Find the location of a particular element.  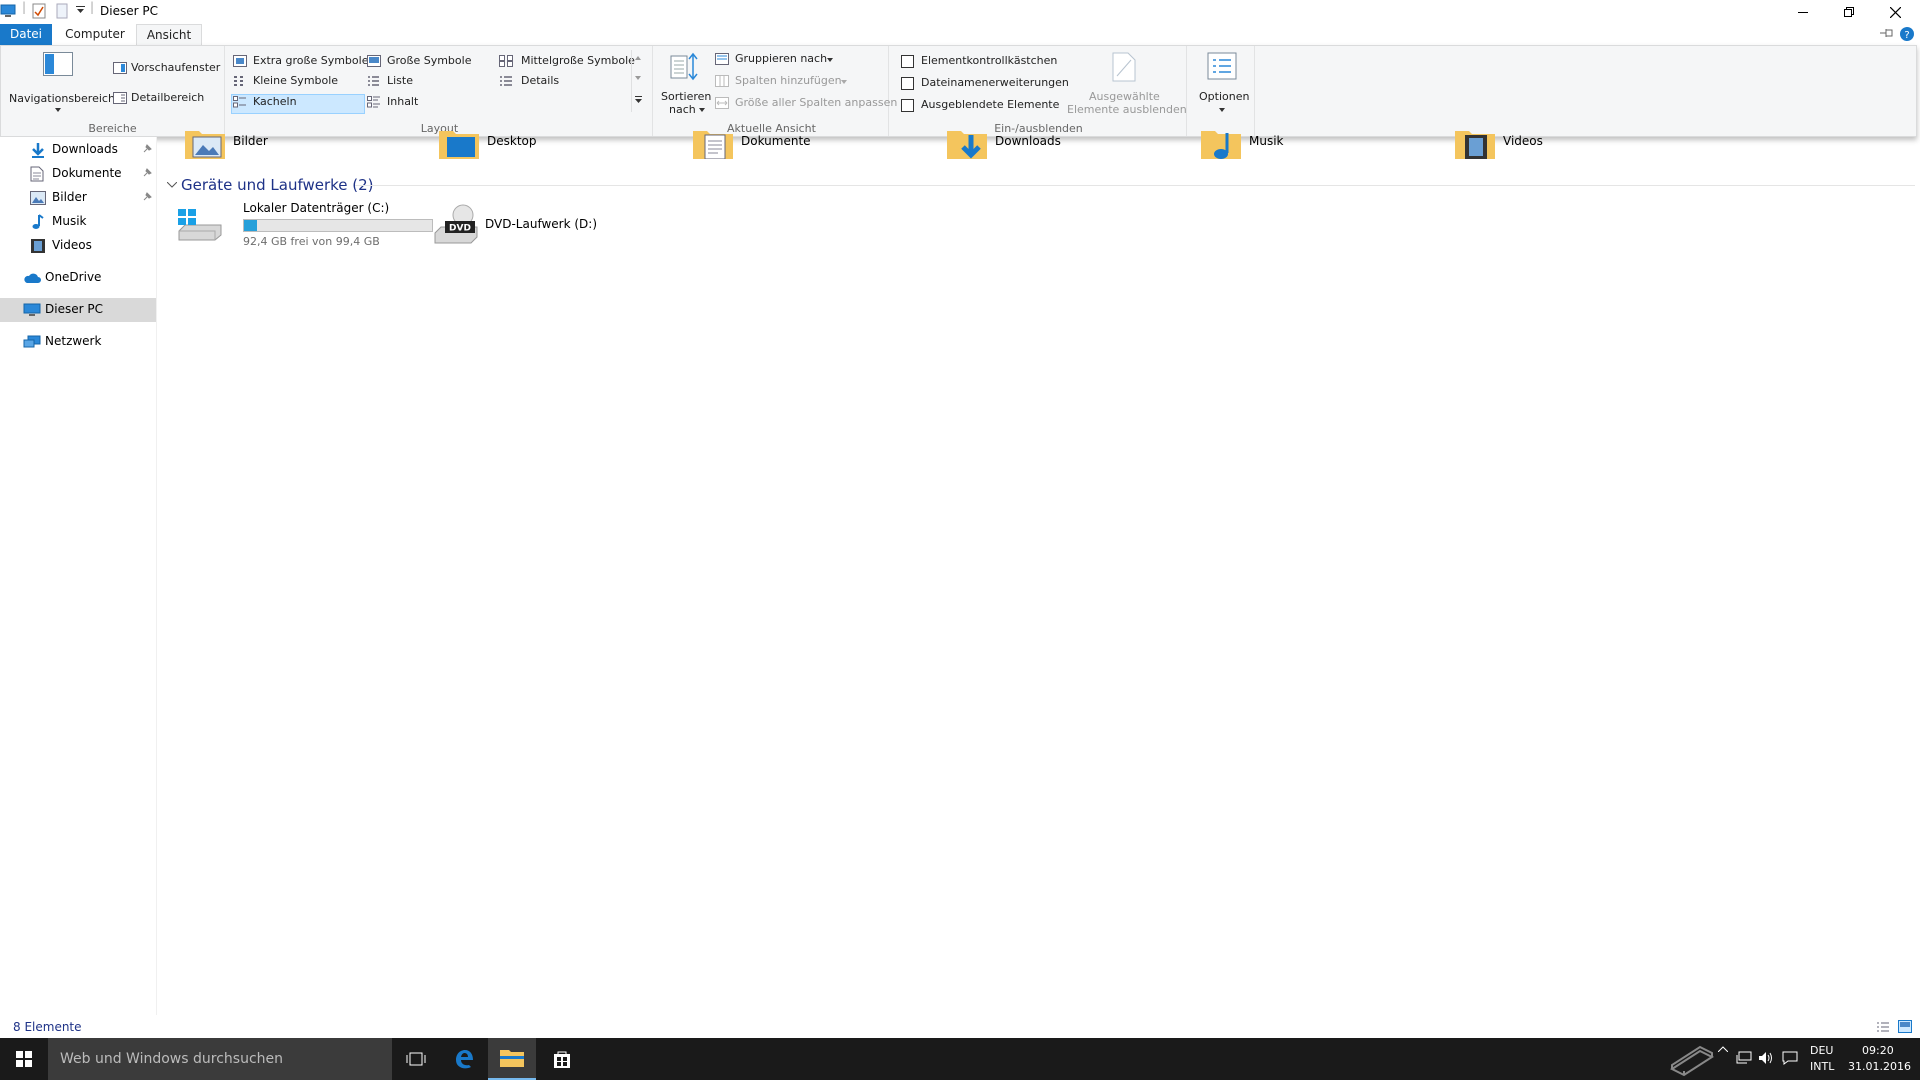

customize-toolbar-icon is located at coordinates (80, 10).